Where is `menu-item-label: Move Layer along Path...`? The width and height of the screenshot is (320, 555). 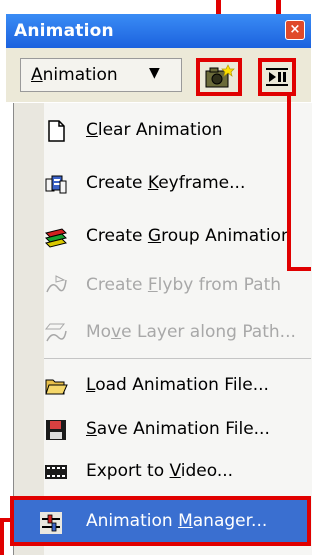
menu-item-label: Move Layer along Path... is located at coordinates (191, 332).